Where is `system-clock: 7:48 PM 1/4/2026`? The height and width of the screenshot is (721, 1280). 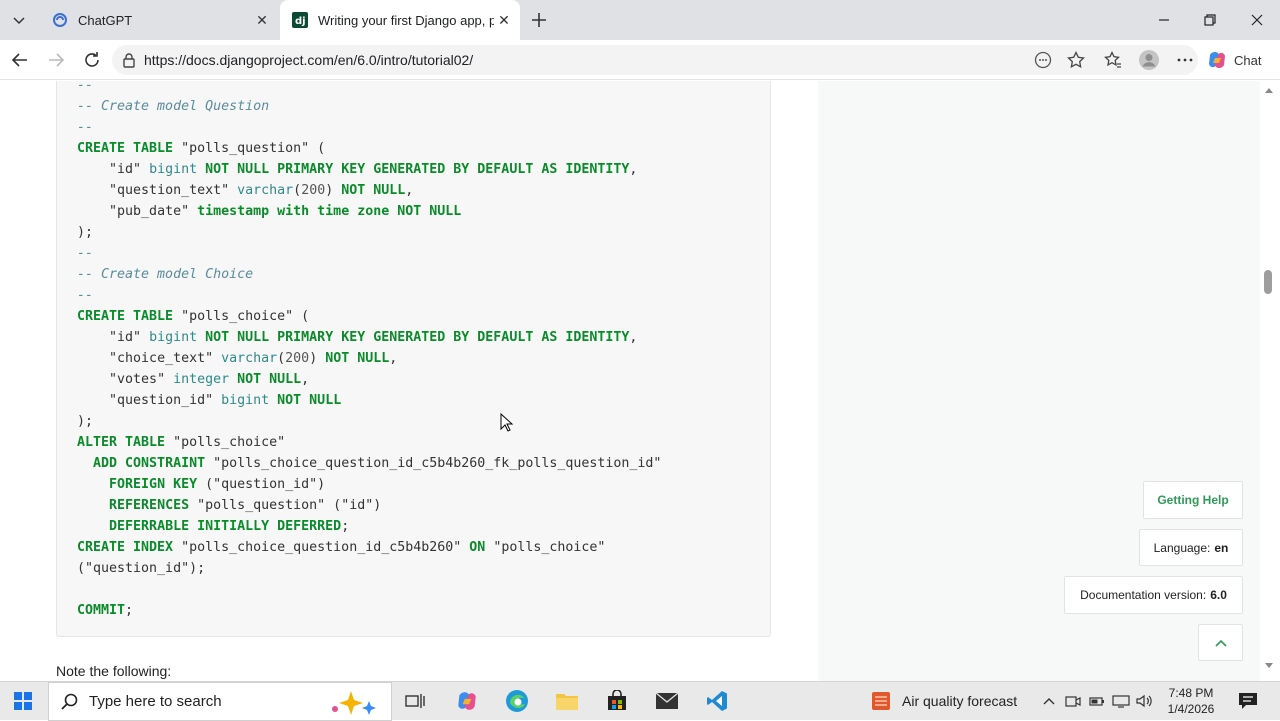 system-clock: 7:48 PM 1/4/2026 is located at coordinates (1191, 701).